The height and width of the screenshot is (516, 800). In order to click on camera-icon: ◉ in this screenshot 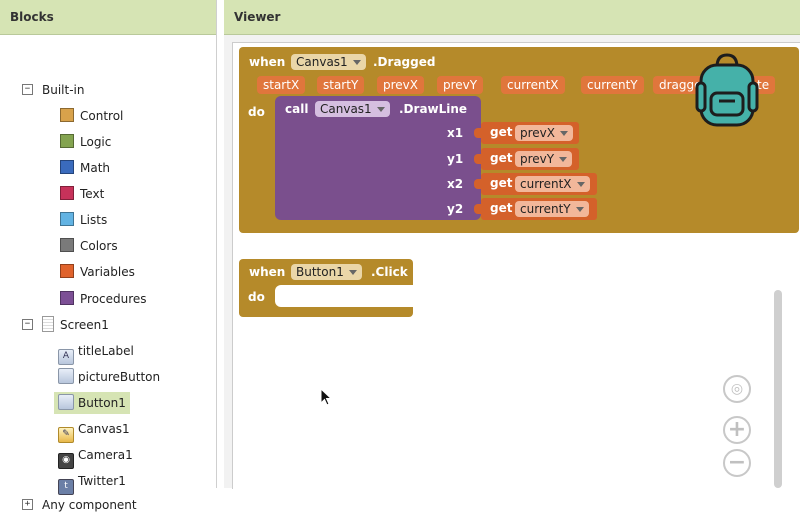, I will do `click(66, 461)`.